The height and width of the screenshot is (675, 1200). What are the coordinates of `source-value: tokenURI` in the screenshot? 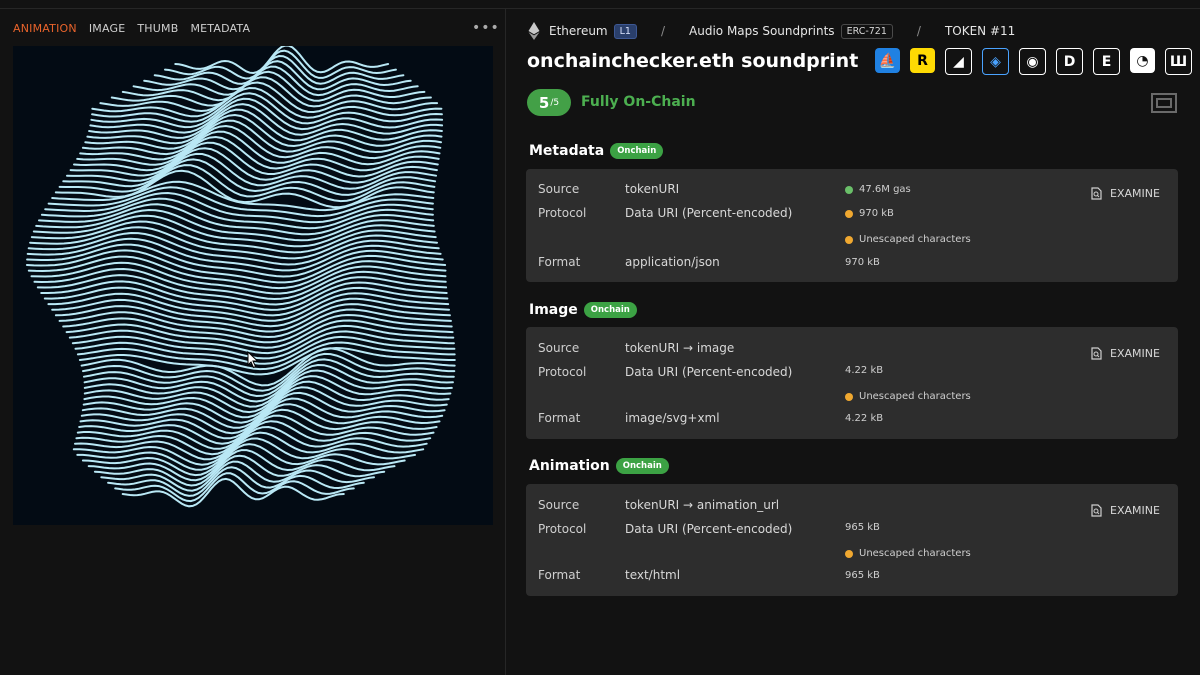 It's located at (652, 189).